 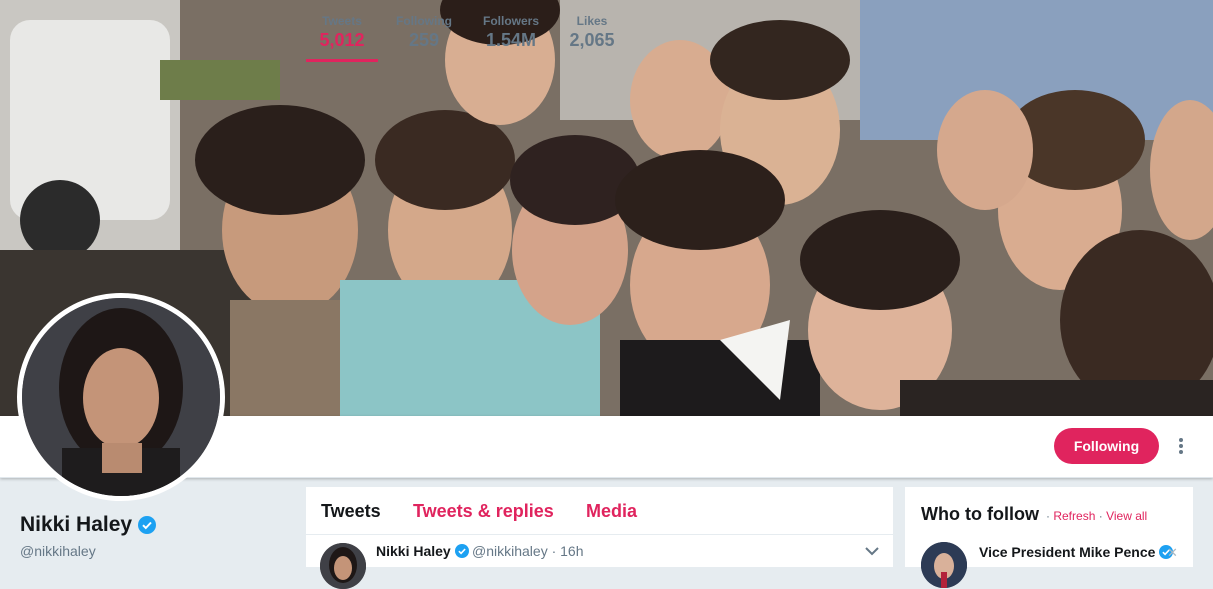 What do you see at coordinates (342, 40) in the screenshot?
I see `stat-tweets-value: 5,012` at bounding box center [342, 40].